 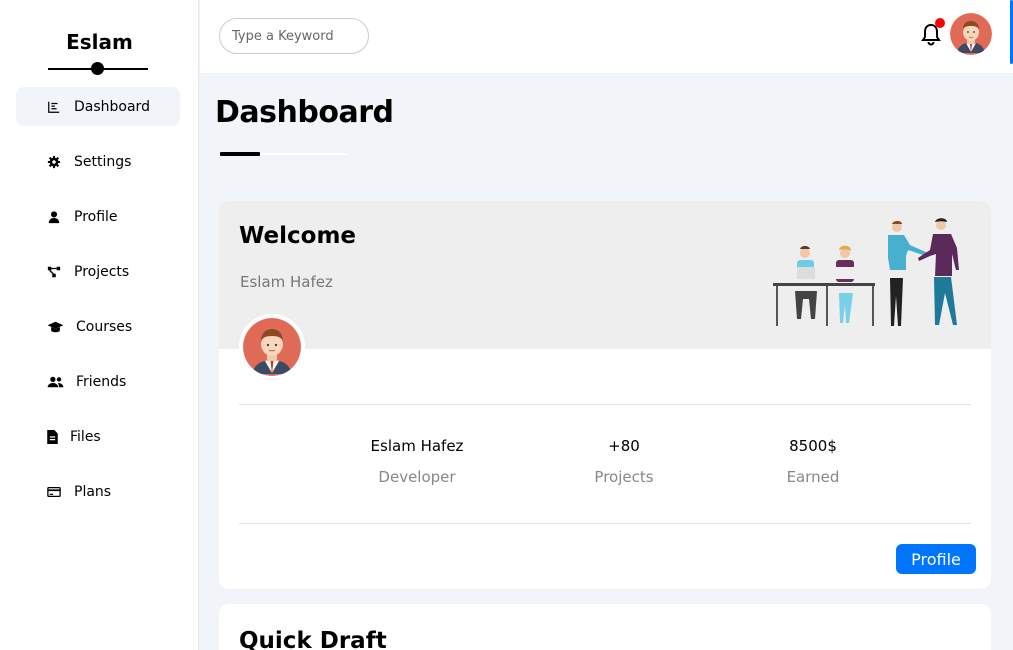 I want to click on users-icon, so click(x=55, y=382).